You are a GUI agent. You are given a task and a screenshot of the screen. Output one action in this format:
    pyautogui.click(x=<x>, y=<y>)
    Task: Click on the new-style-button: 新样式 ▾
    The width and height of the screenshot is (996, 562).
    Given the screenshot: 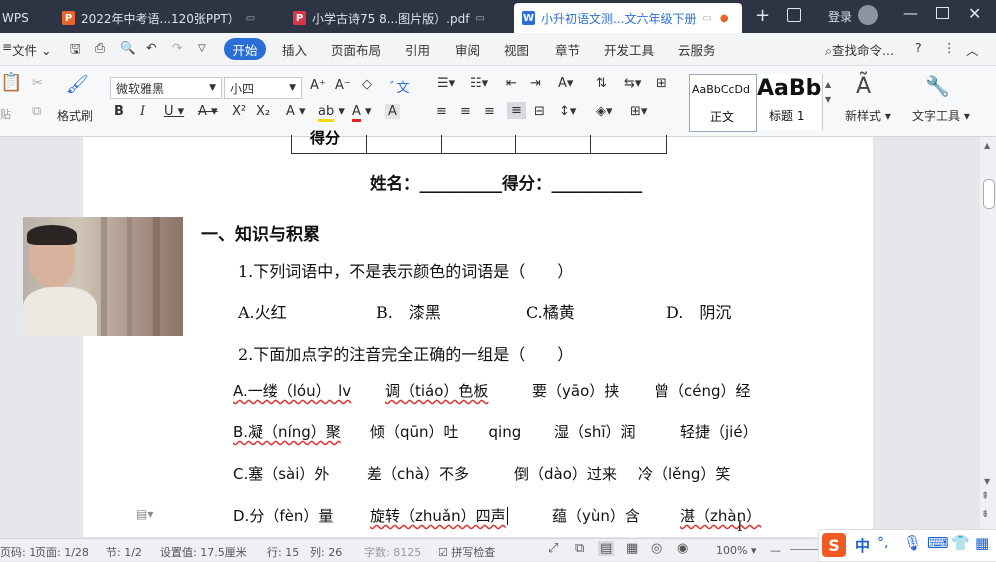 What is the action you would take?
    pyautogui.click(x=868, y=115)
    